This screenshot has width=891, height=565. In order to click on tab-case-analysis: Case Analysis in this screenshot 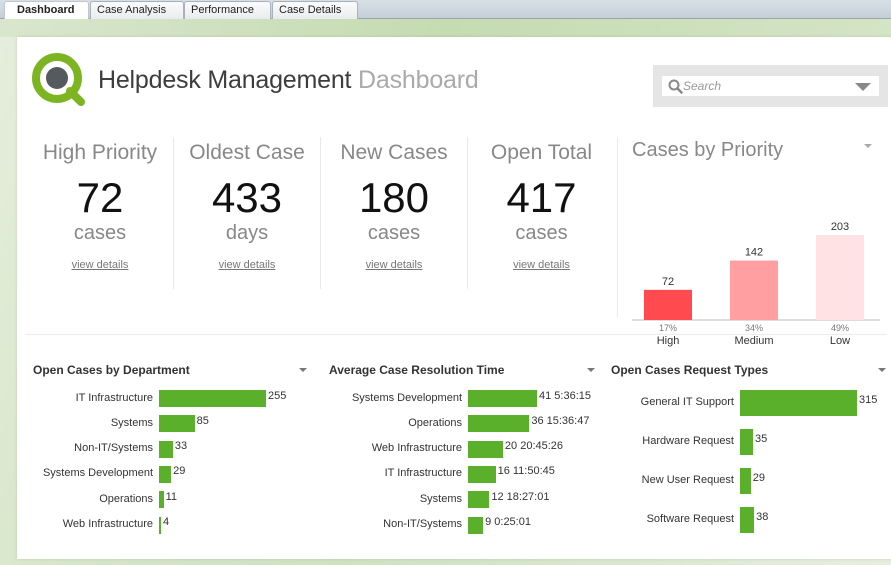, I will do `click(137, 10)`.